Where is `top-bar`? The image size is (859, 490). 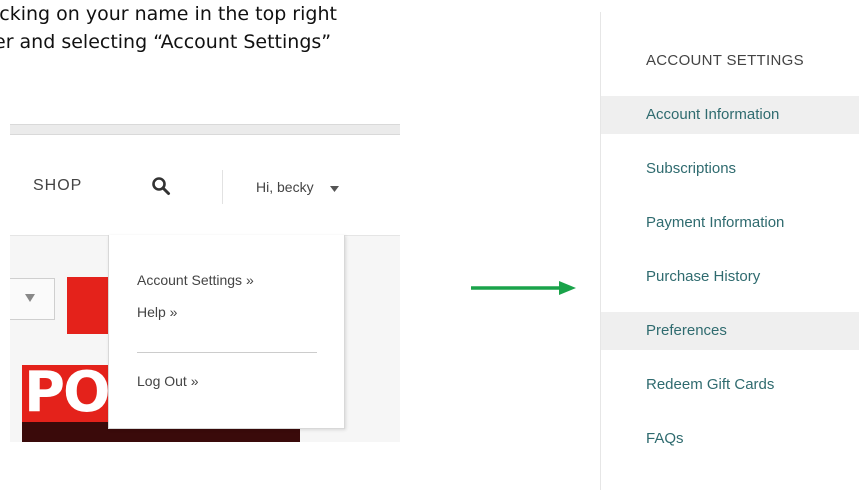
top-bar is located at coordinates (205, 129).